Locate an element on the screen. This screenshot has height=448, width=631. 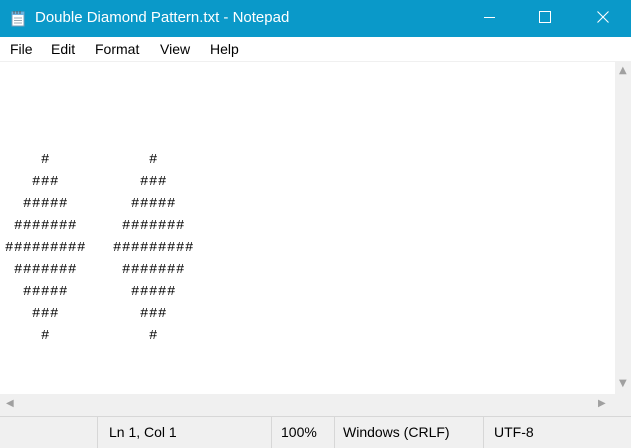
encoding: UTF-8 is located at coordinates (514, 432).